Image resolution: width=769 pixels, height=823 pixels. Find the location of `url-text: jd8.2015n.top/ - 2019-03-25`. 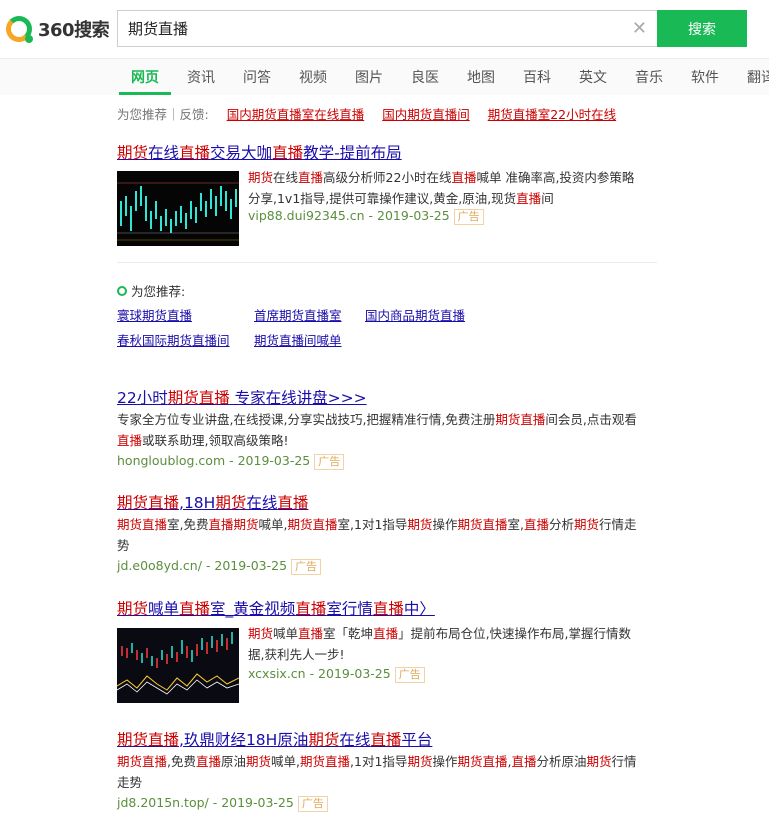

url-text: jd8.2015n.top/ - 2019-03-25 is located at coordinates (205, 802).